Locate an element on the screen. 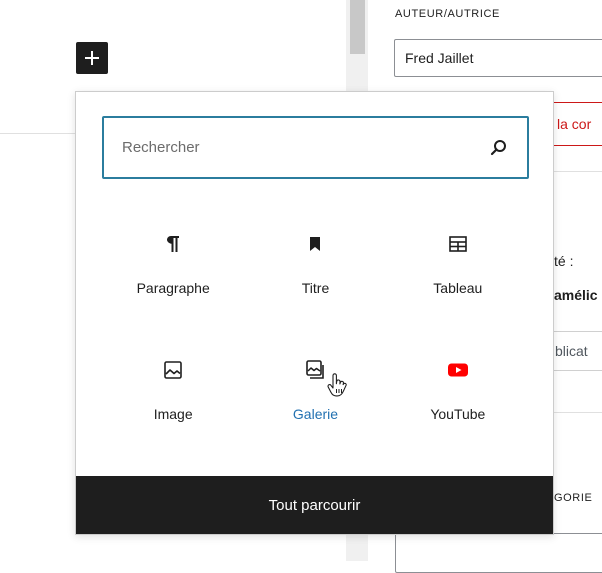 This screenshot has width=602, height=573. block-youtube: YouTube is located at coordinates (458, 411).